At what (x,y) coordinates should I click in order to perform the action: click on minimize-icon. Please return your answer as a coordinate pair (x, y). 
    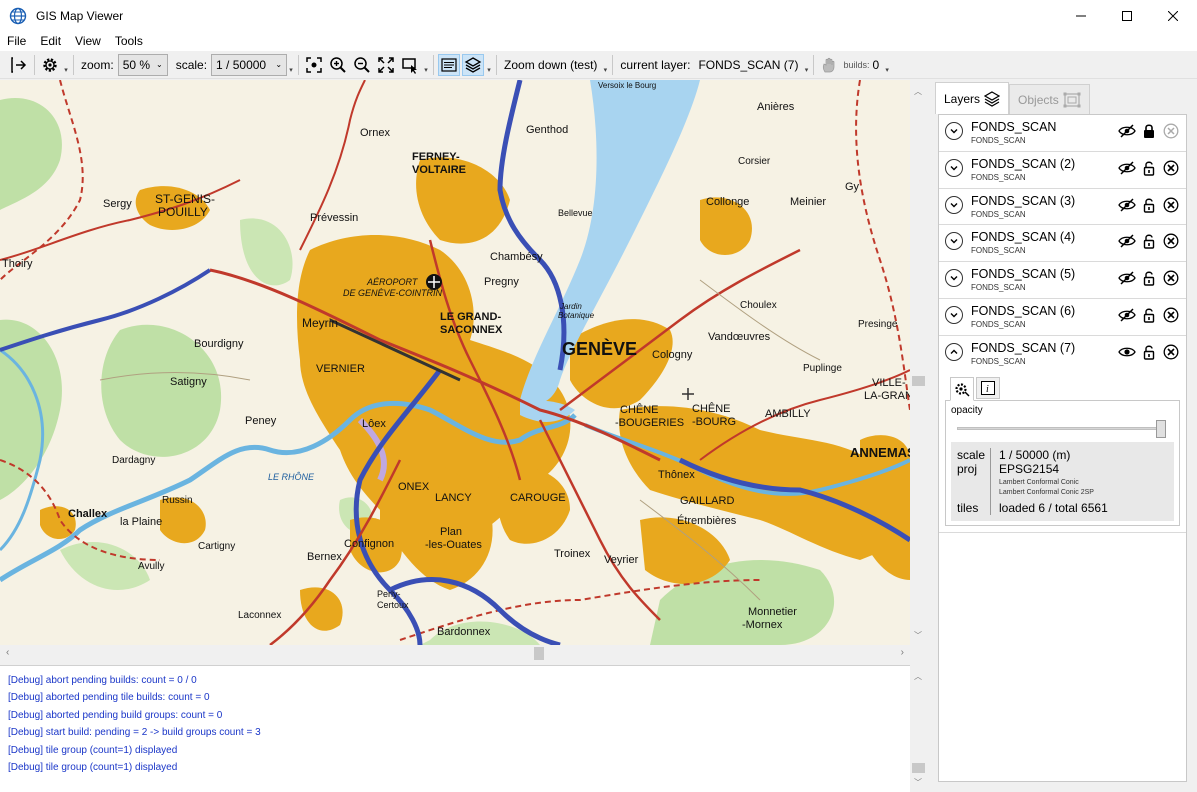
    Looking at the image, I should click on (1081, 15).